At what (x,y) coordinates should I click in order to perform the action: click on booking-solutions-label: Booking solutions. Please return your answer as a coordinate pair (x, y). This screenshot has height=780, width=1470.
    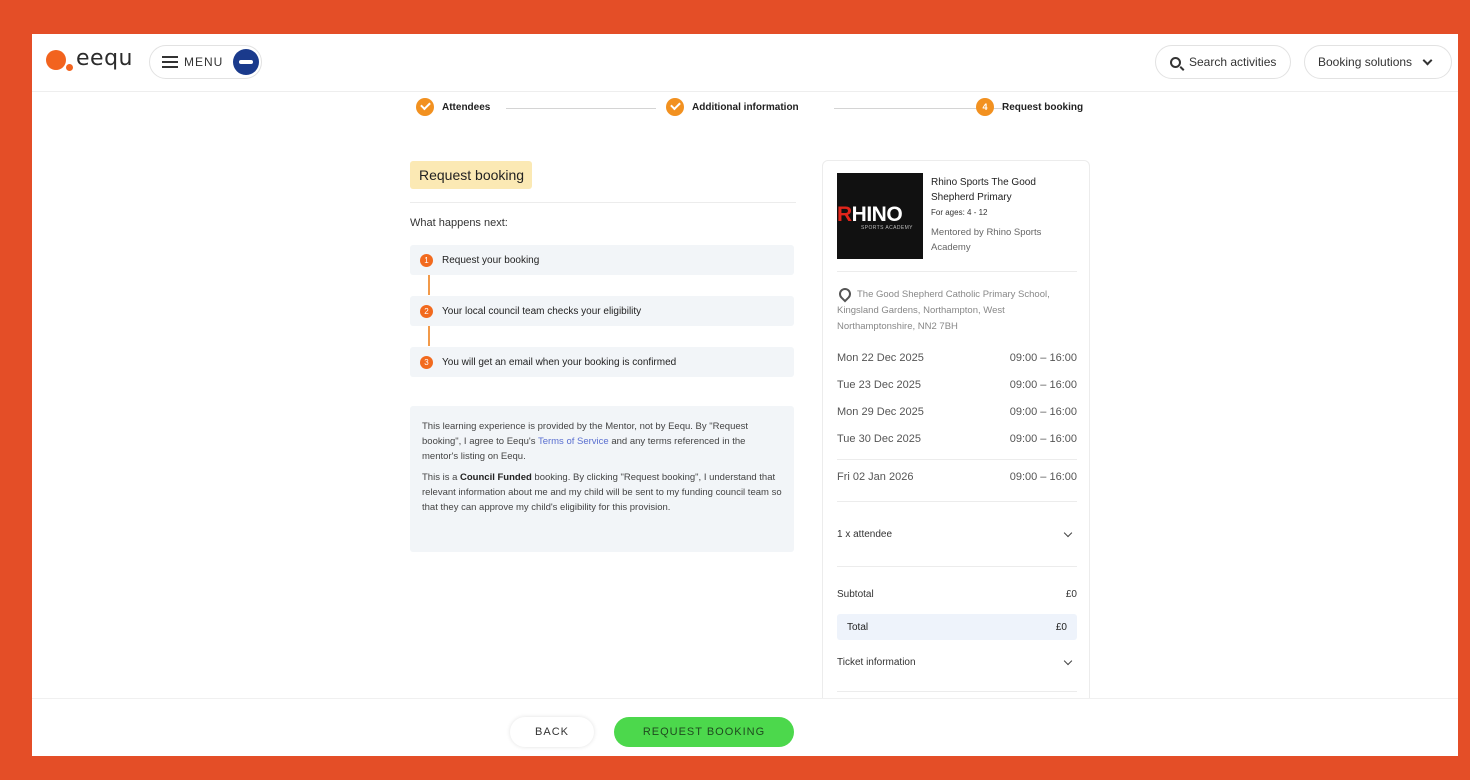
    Looking at the image, I should click on (1365, 62).